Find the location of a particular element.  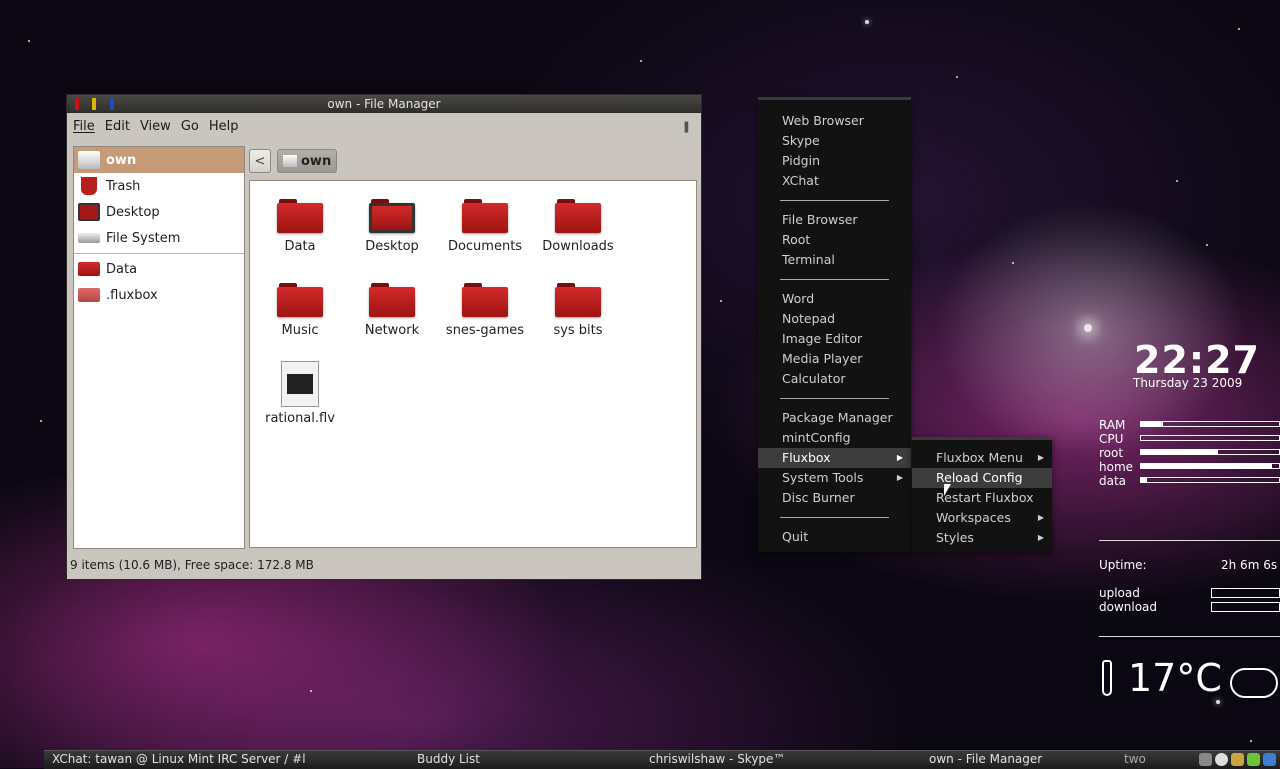

menu-item-xchat: XChat is located at coordinates (834, 181).